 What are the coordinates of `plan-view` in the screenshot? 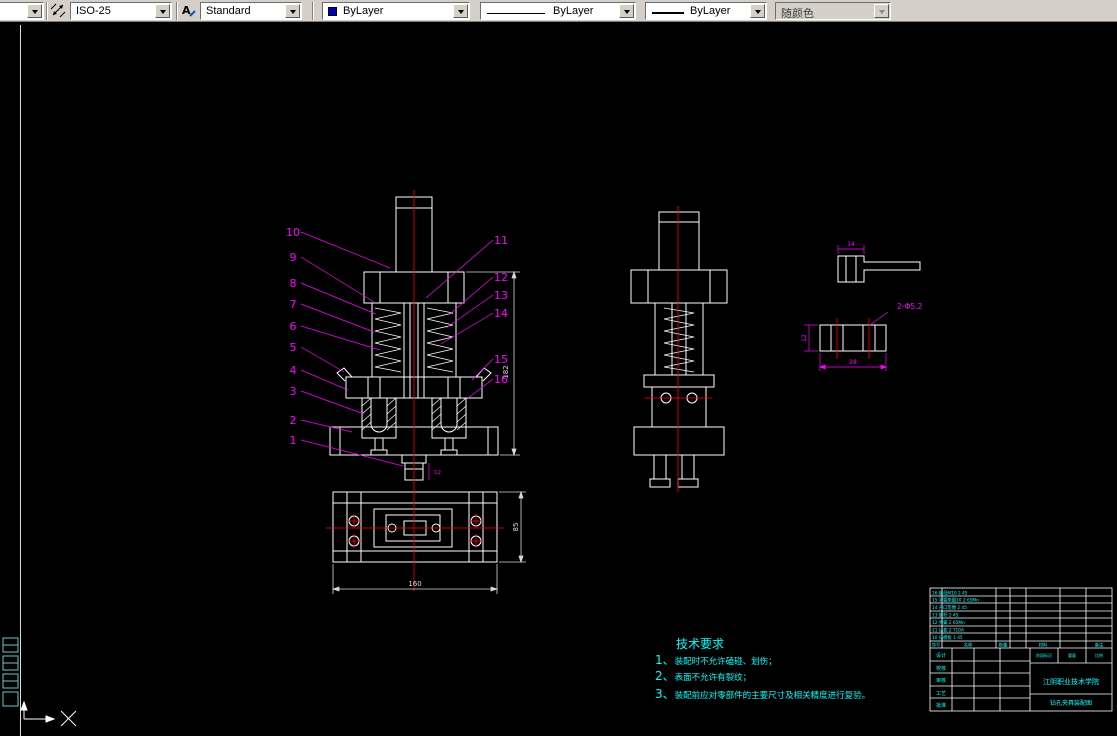 It's located at (415, 527).